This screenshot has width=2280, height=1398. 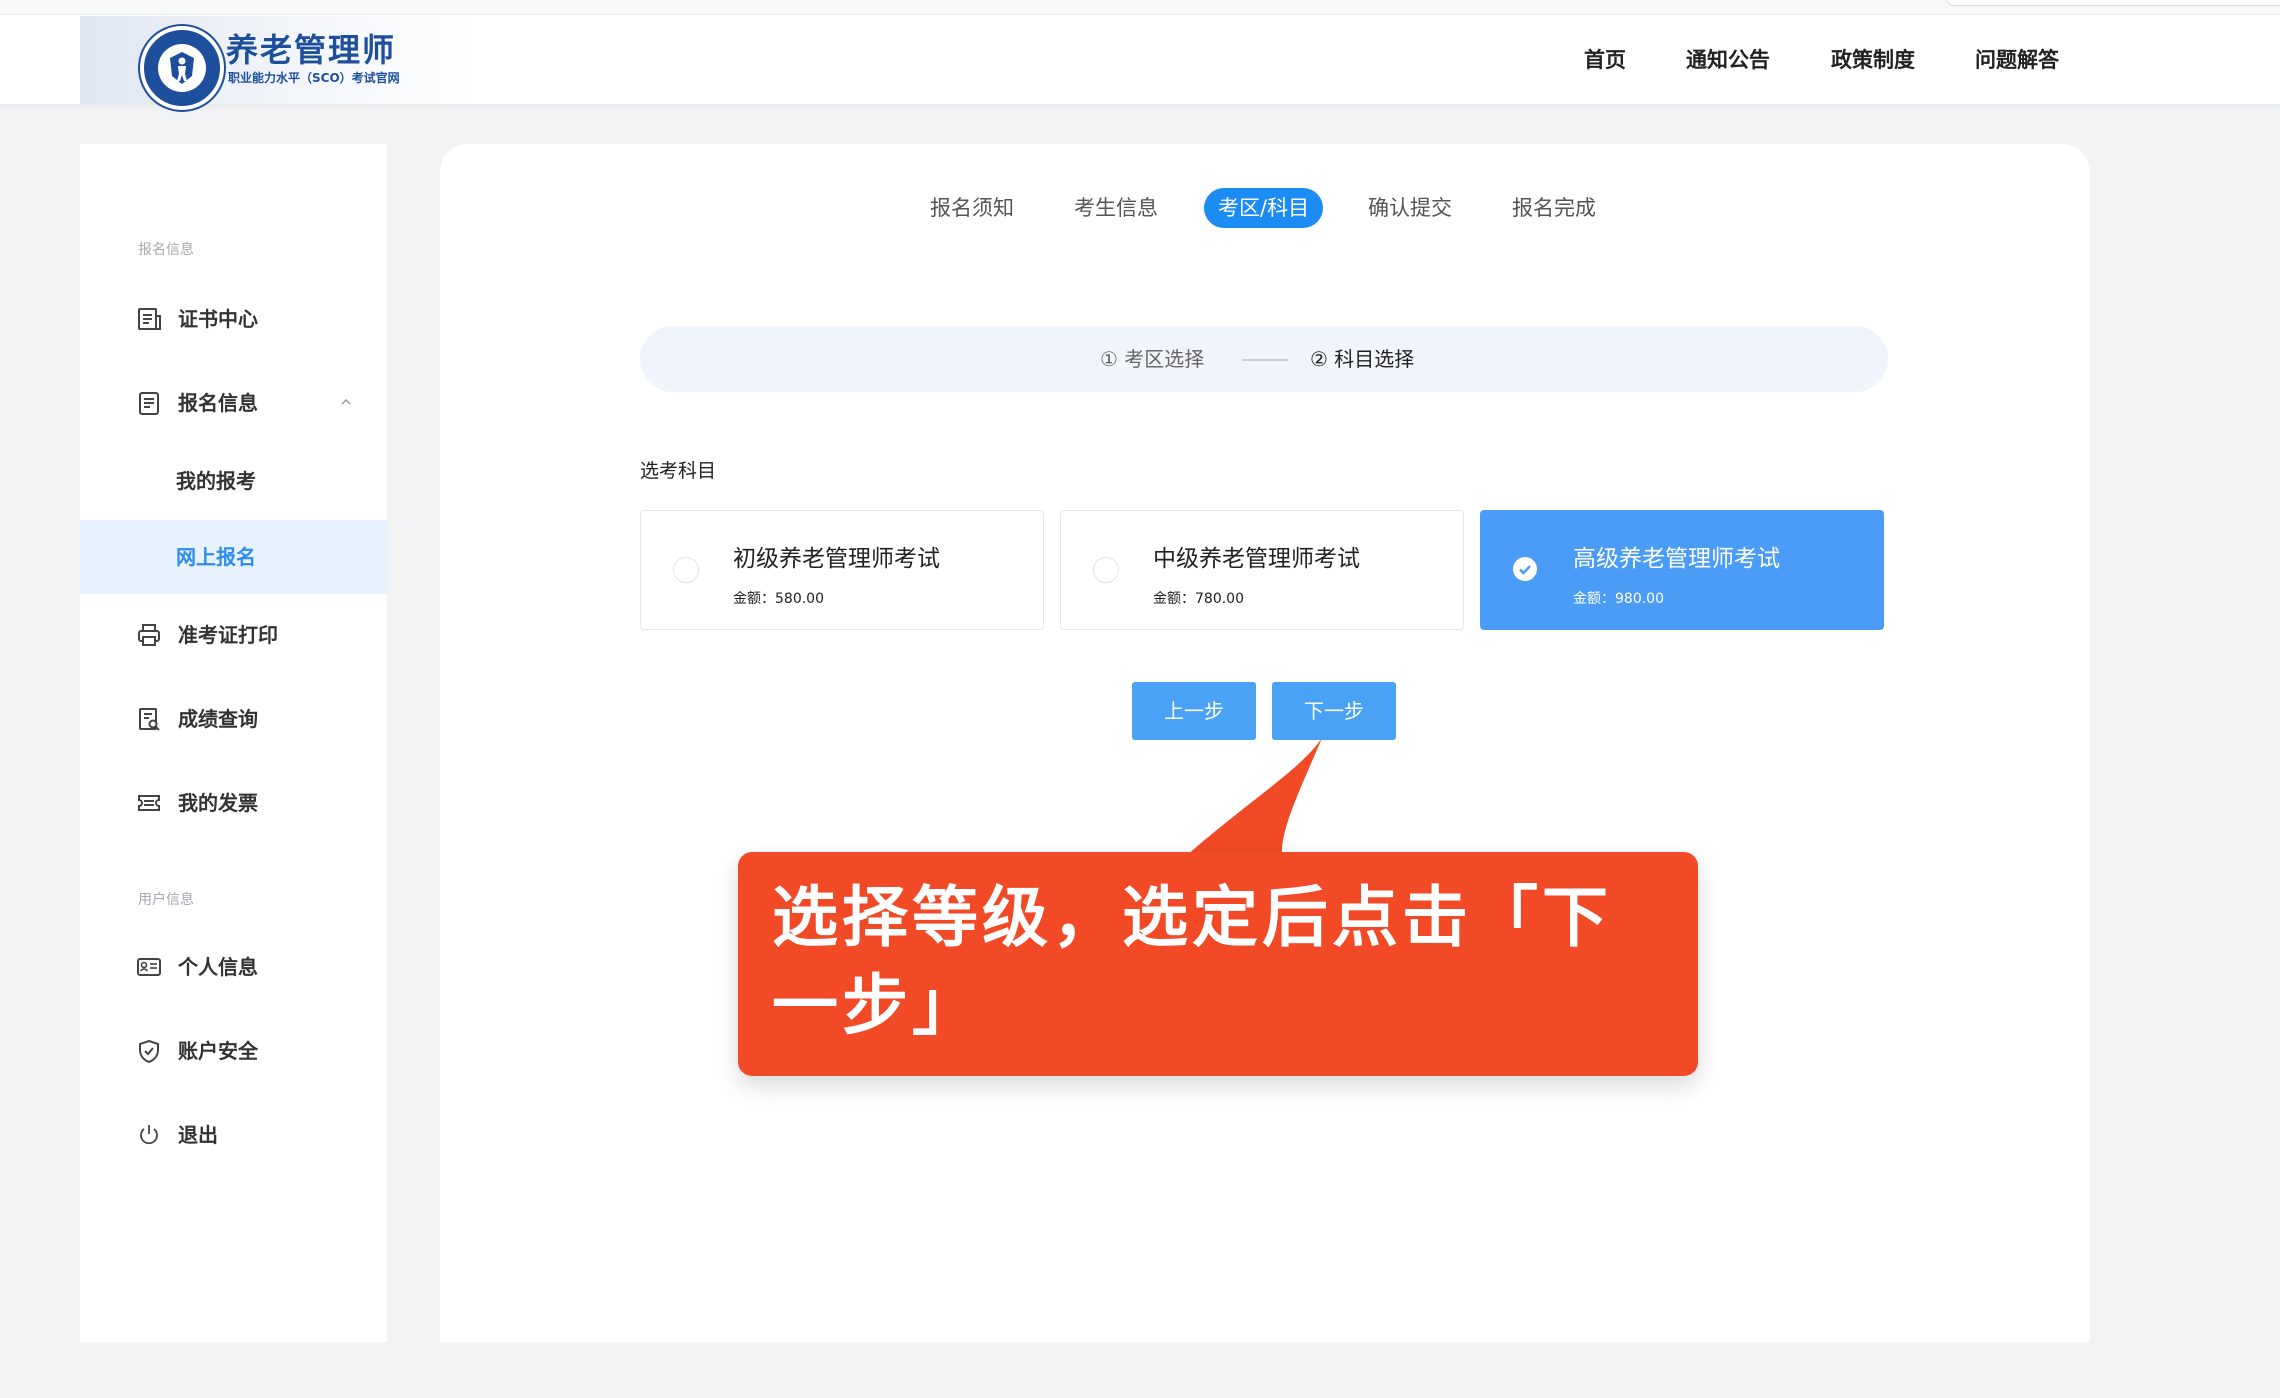 I want to click on browser-address-pill, so click(x=2113, y=3).